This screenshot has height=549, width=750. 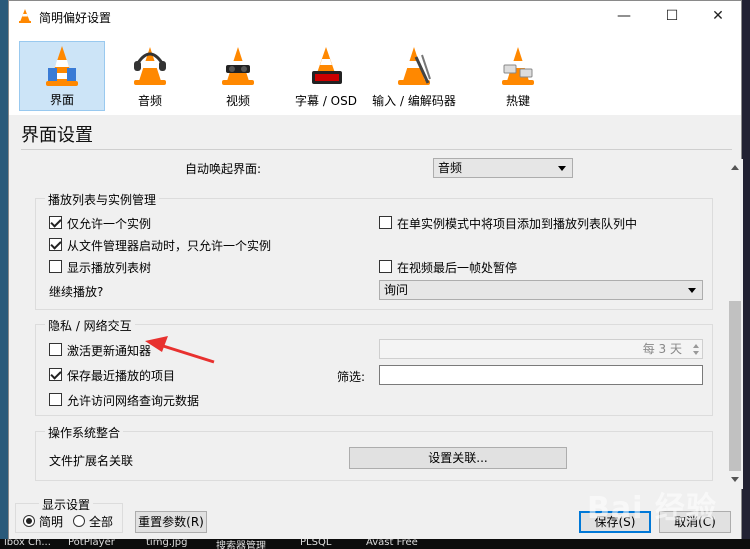 I want to click on category-video: 视频, so click(x=238, y=76).